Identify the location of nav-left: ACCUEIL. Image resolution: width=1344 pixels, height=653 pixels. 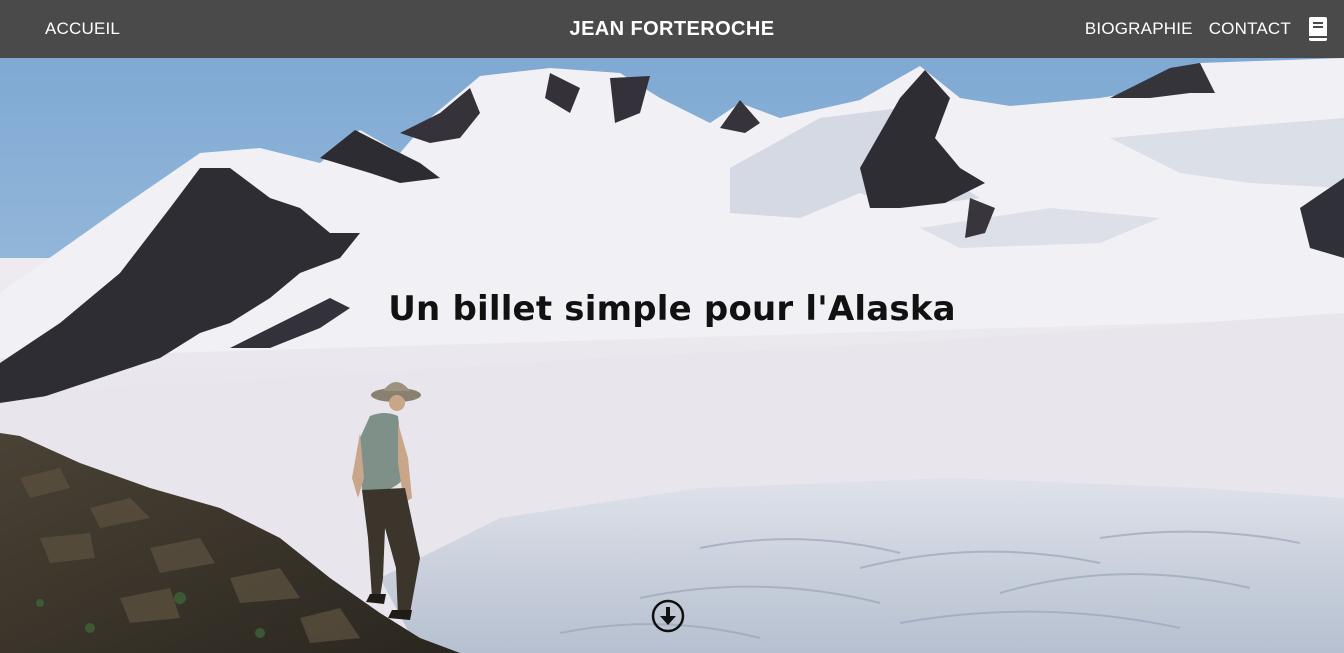
(82, 29).